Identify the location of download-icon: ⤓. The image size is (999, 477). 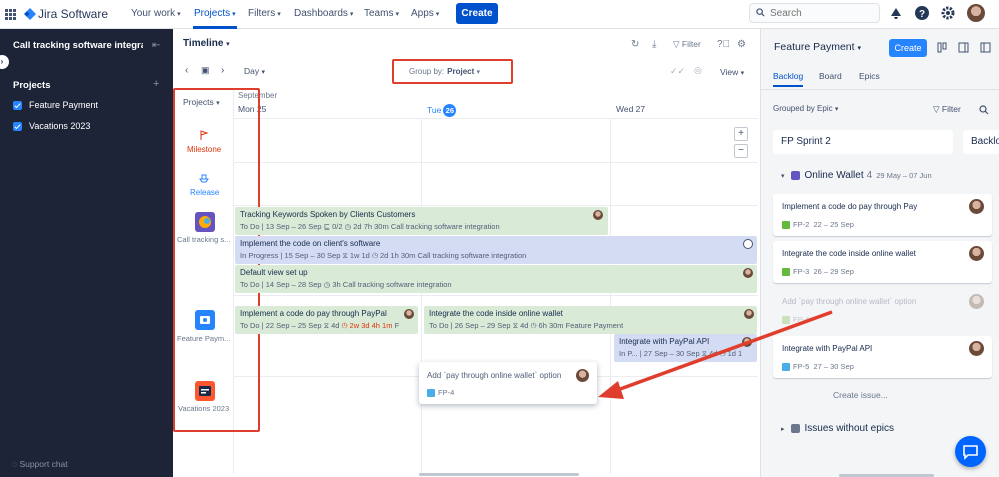
(654, 44).